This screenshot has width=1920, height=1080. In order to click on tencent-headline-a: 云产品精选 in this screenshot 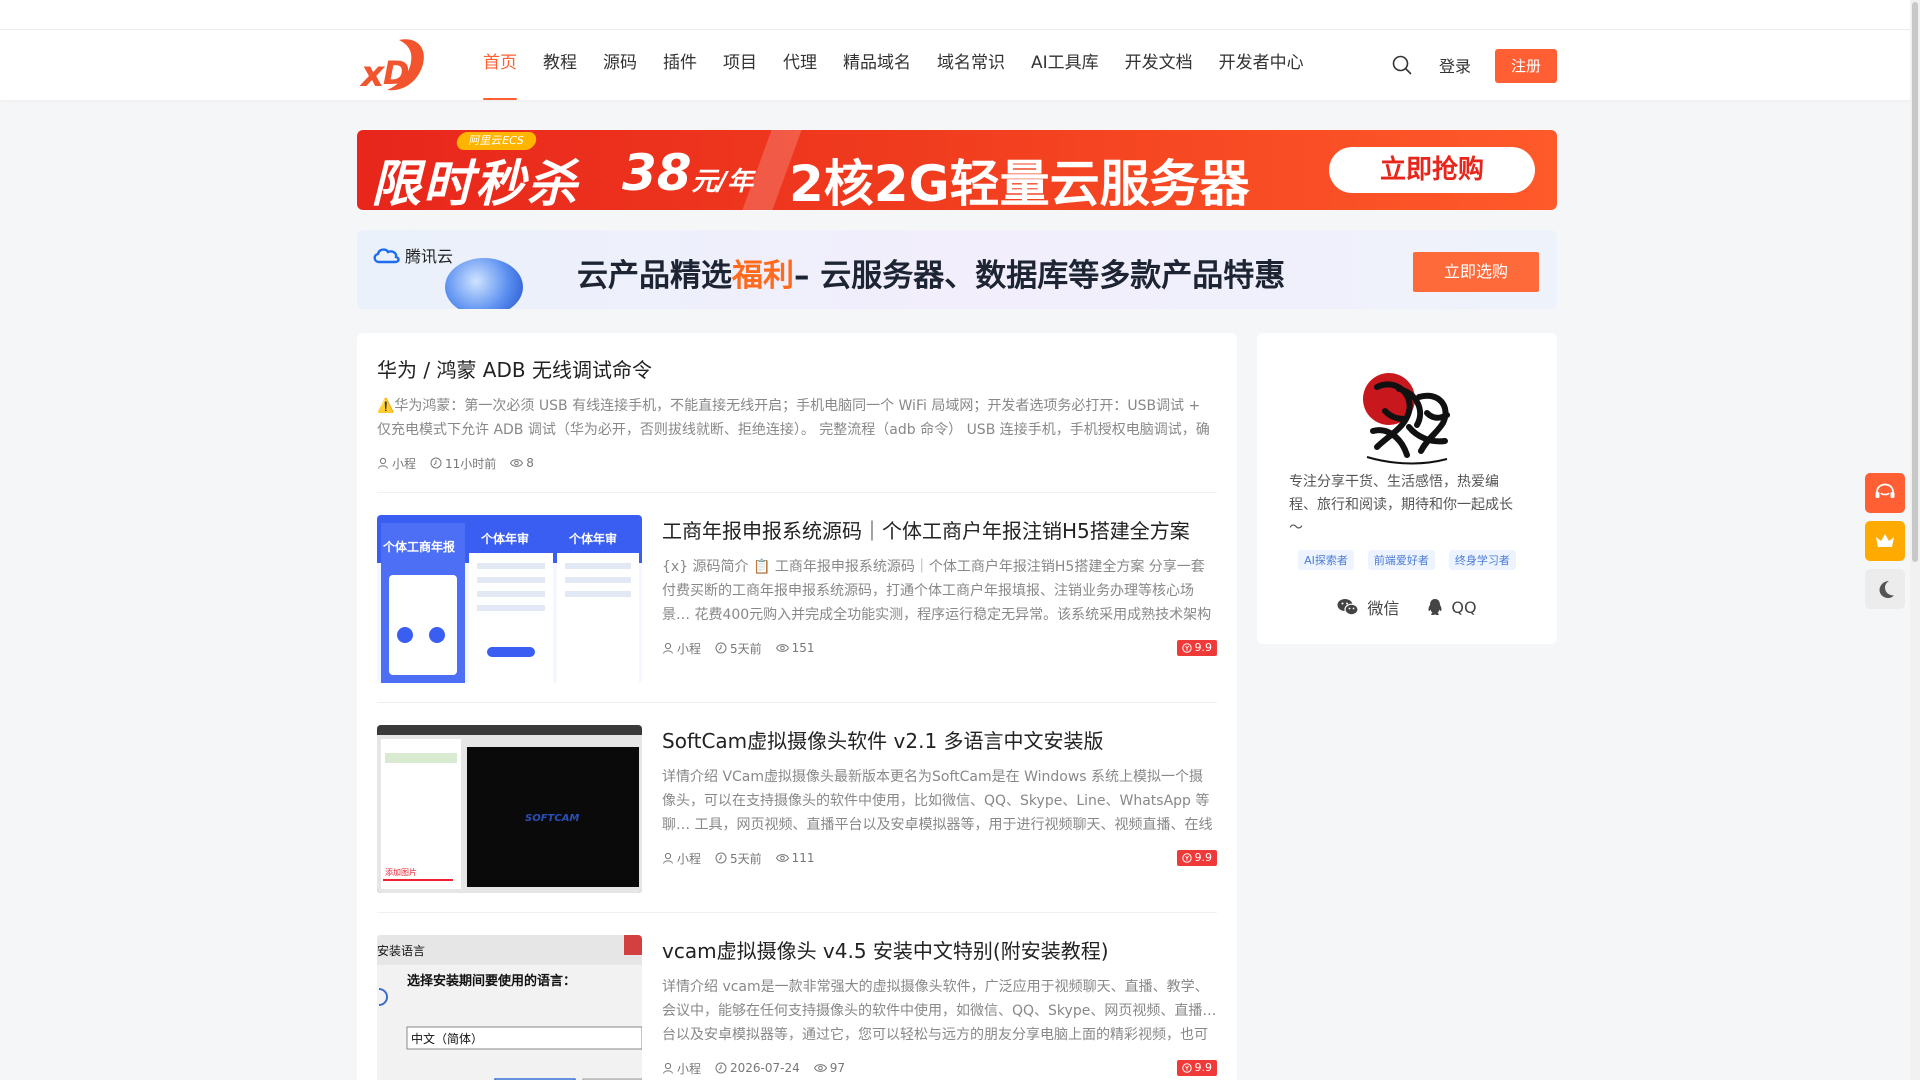, I will do `click(654, 276)`.